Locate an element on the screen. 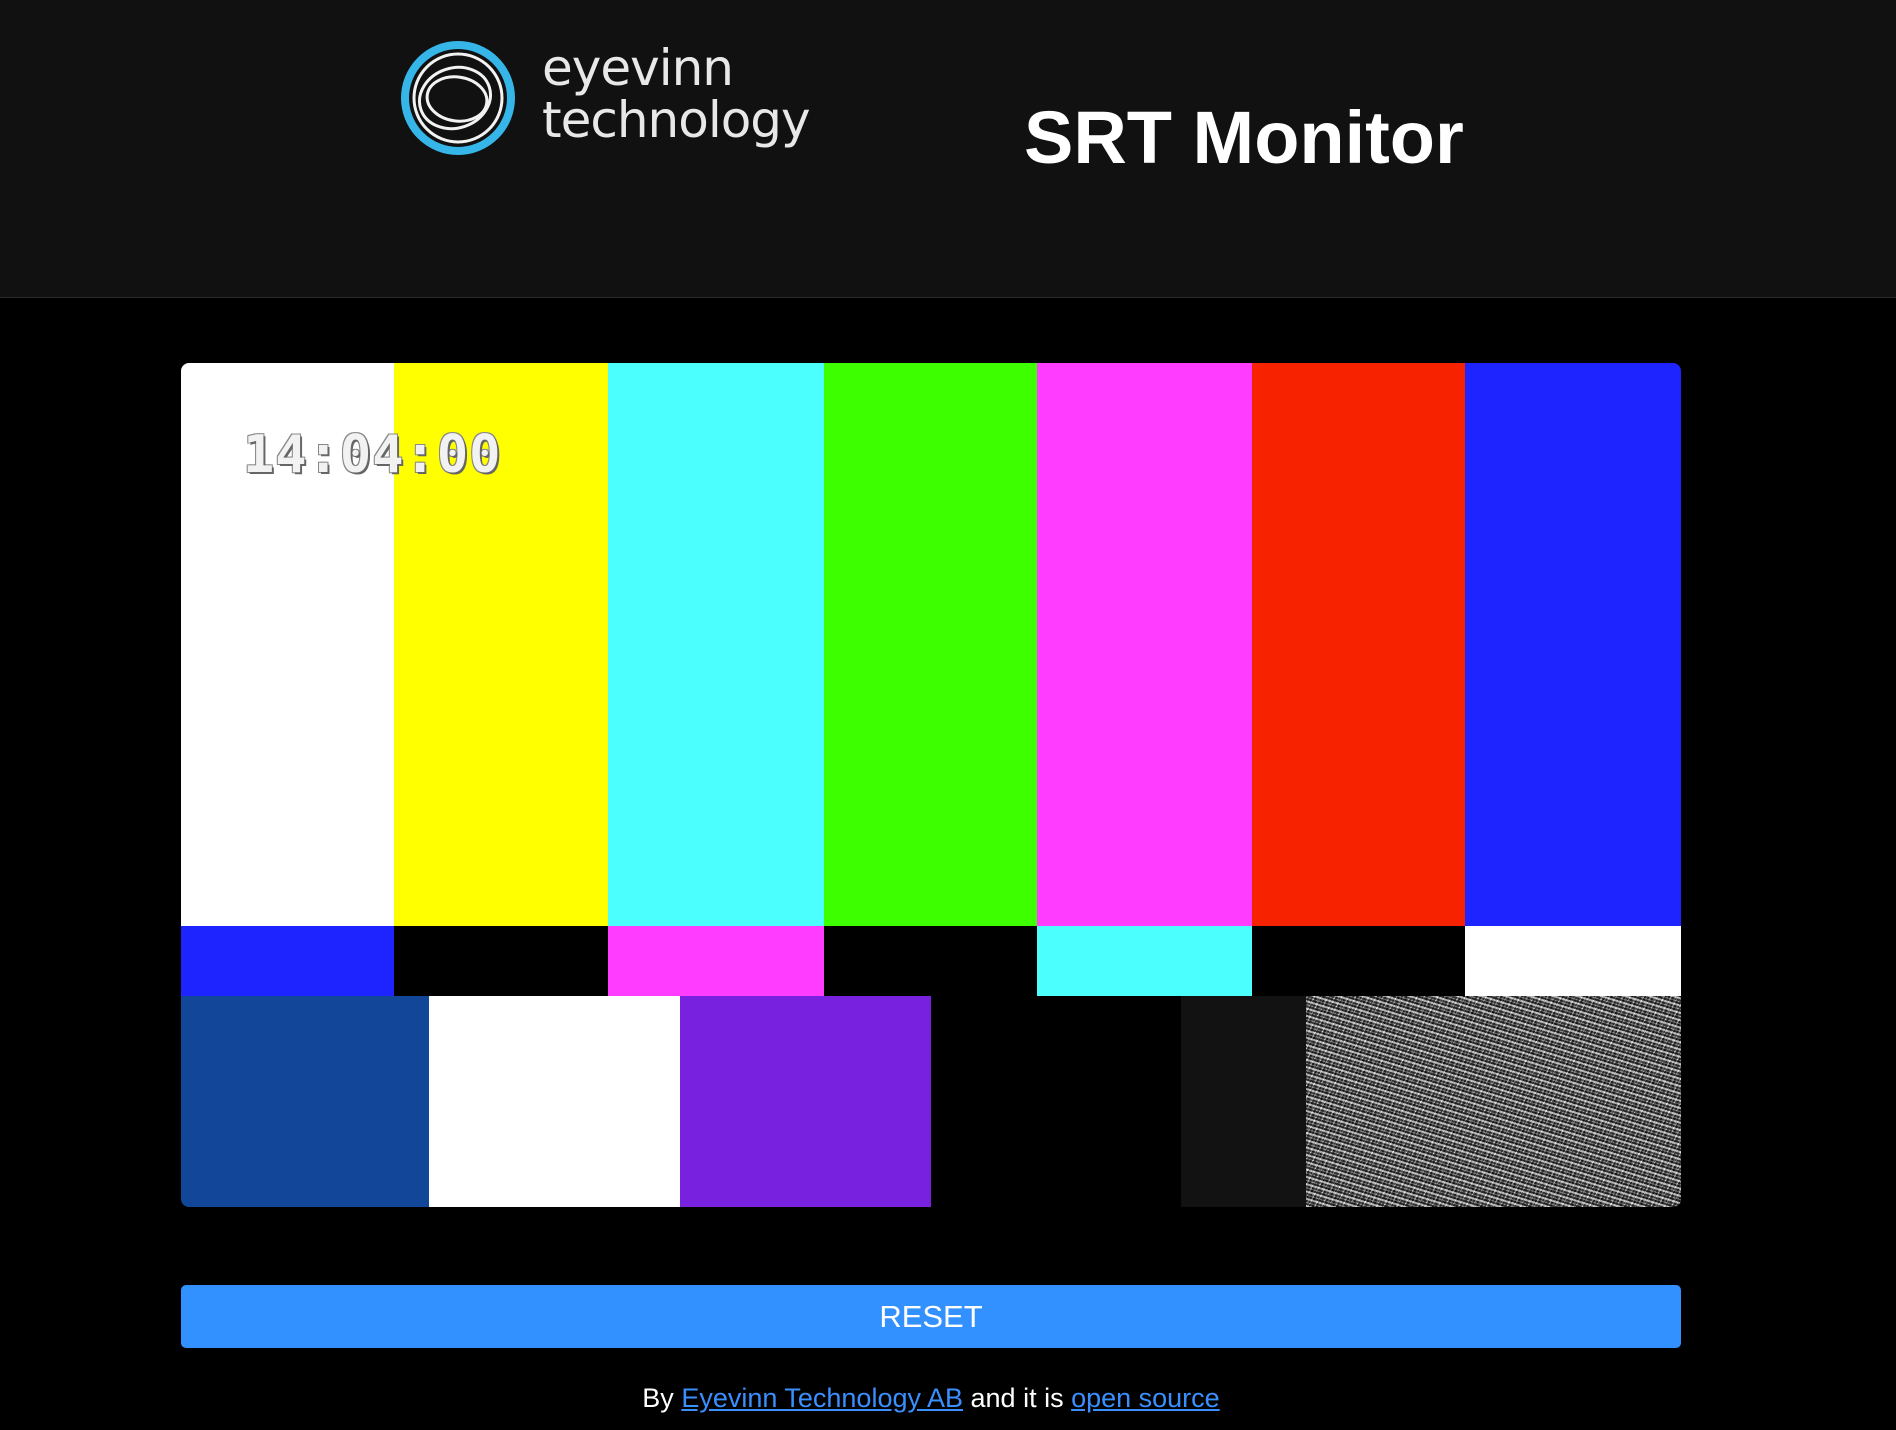 This screenshot has width=1896, height=1430. color-bars-bottom is located at coordinates (931, 1101).